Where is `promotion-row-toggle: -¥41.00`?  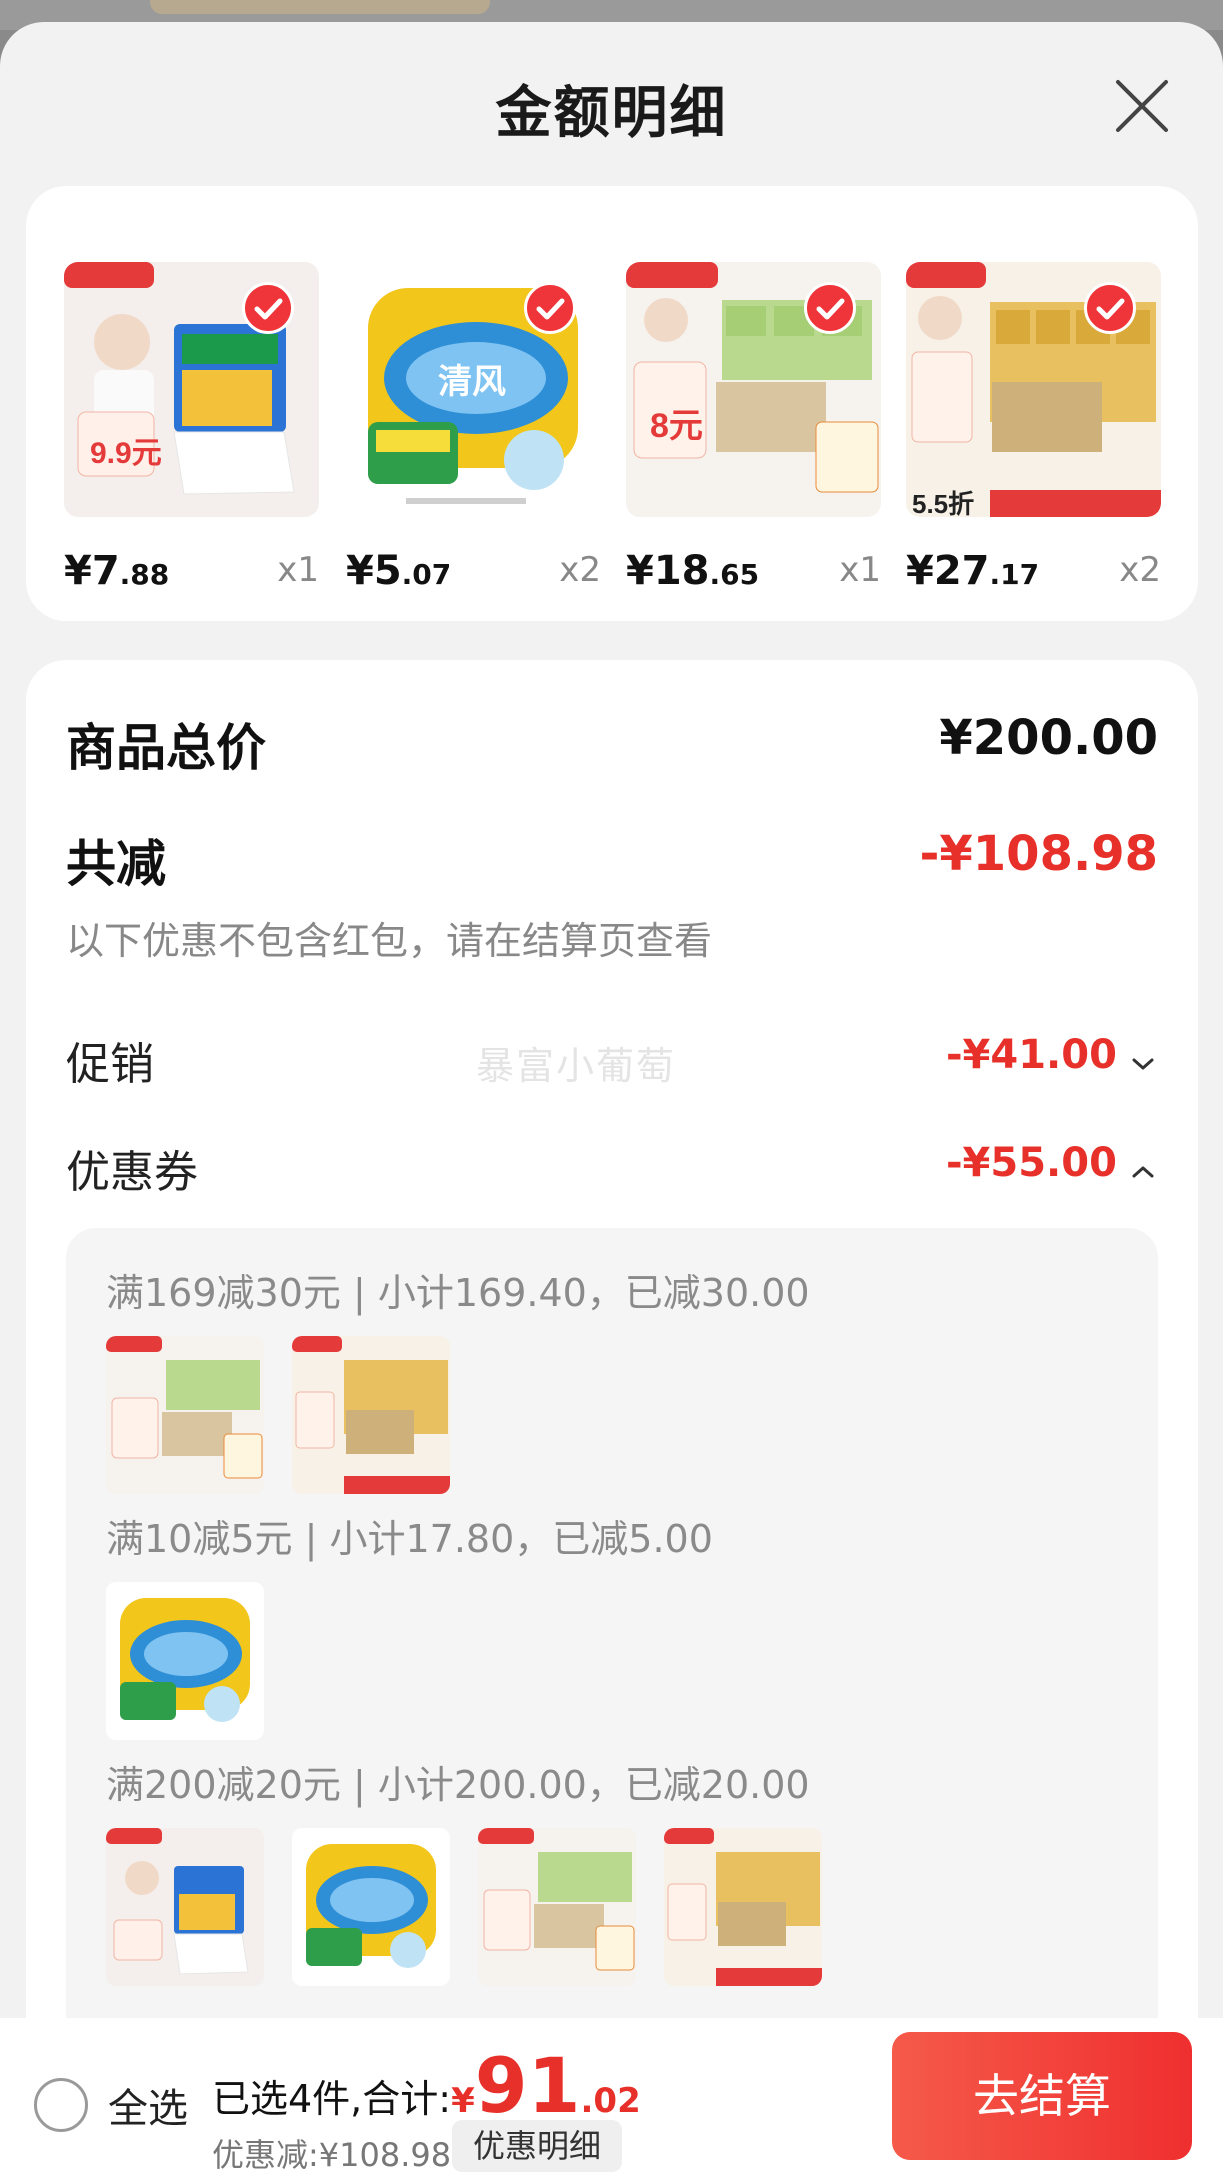
promotion-row-toggle: -¥41.00 is located at coordinates (1052, 1055).